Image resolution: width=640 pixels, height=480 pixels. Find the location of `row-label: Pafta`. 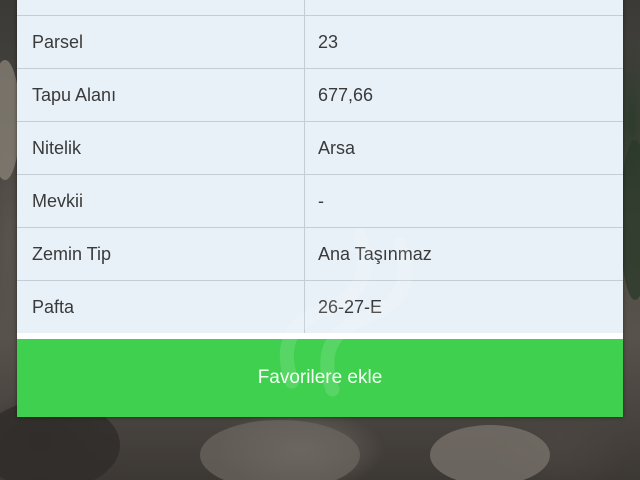

row-label: Pafta is located at coordinates (161, 307).